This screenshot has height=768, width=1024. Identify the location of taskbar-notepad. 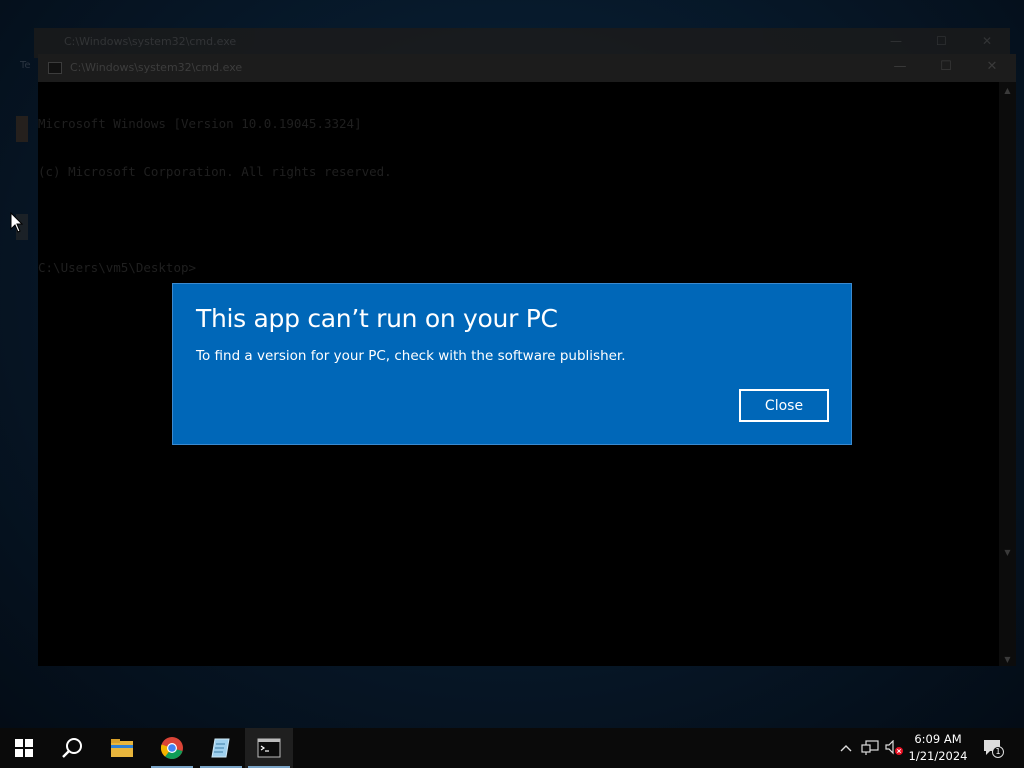
(221, 748).